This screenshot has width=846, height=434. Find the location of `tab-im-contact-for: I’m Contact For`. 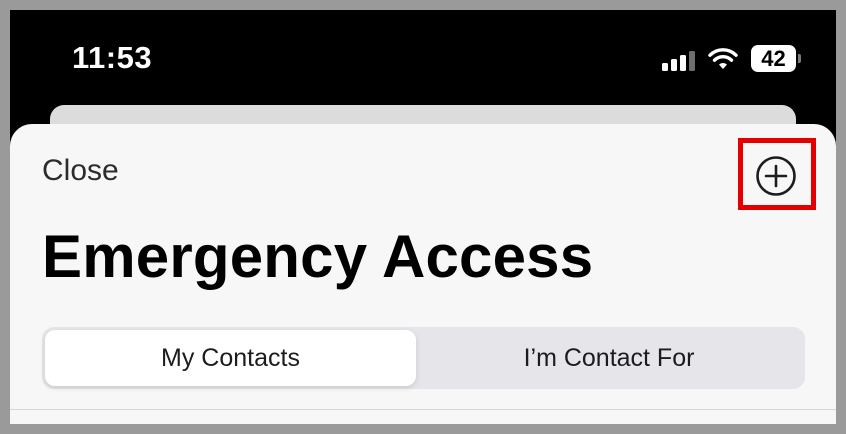

tab-im-contact-for: I’m Contact For is located at coordinates (609, 358).